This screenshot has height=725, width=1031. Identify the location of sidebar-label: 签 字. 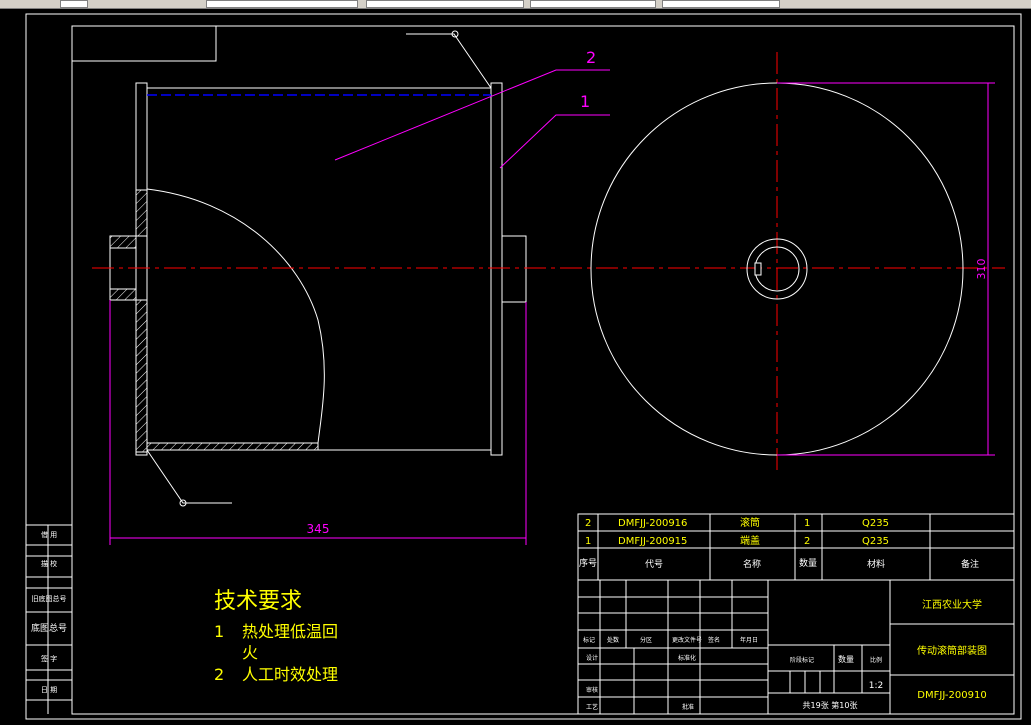
(49, 658).